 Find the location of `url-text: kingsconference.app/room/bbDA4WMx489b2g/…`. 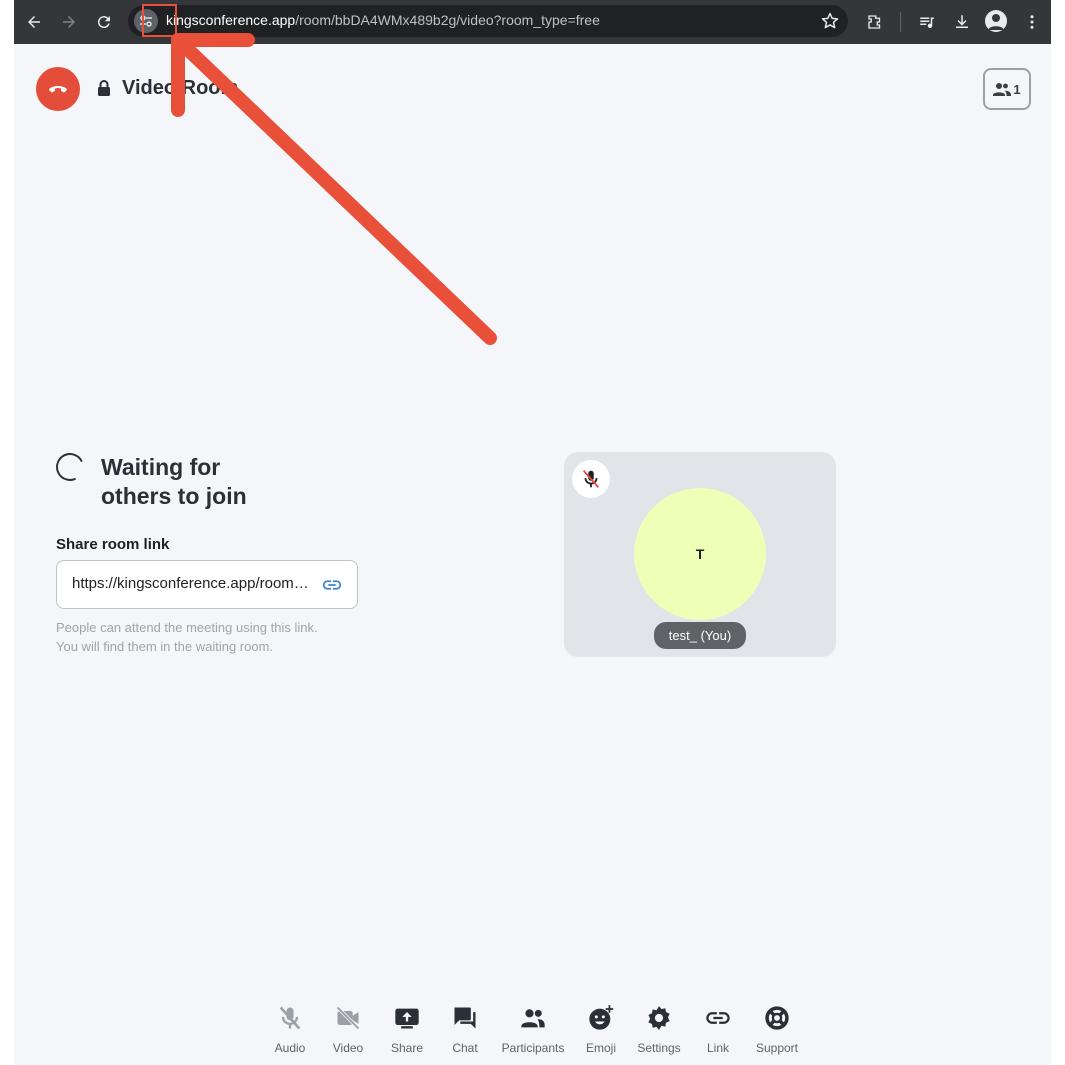

url-text: kingsconference.app/room/bbDA4WMx489b2g/… is located at coordinates (383, 20).